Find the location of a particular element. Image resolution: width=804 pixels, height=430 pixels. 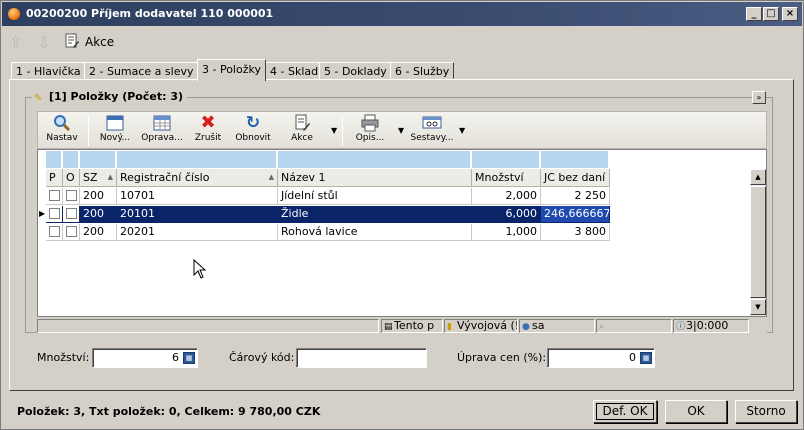

status-user: sa is located at coordinates (538, 325).